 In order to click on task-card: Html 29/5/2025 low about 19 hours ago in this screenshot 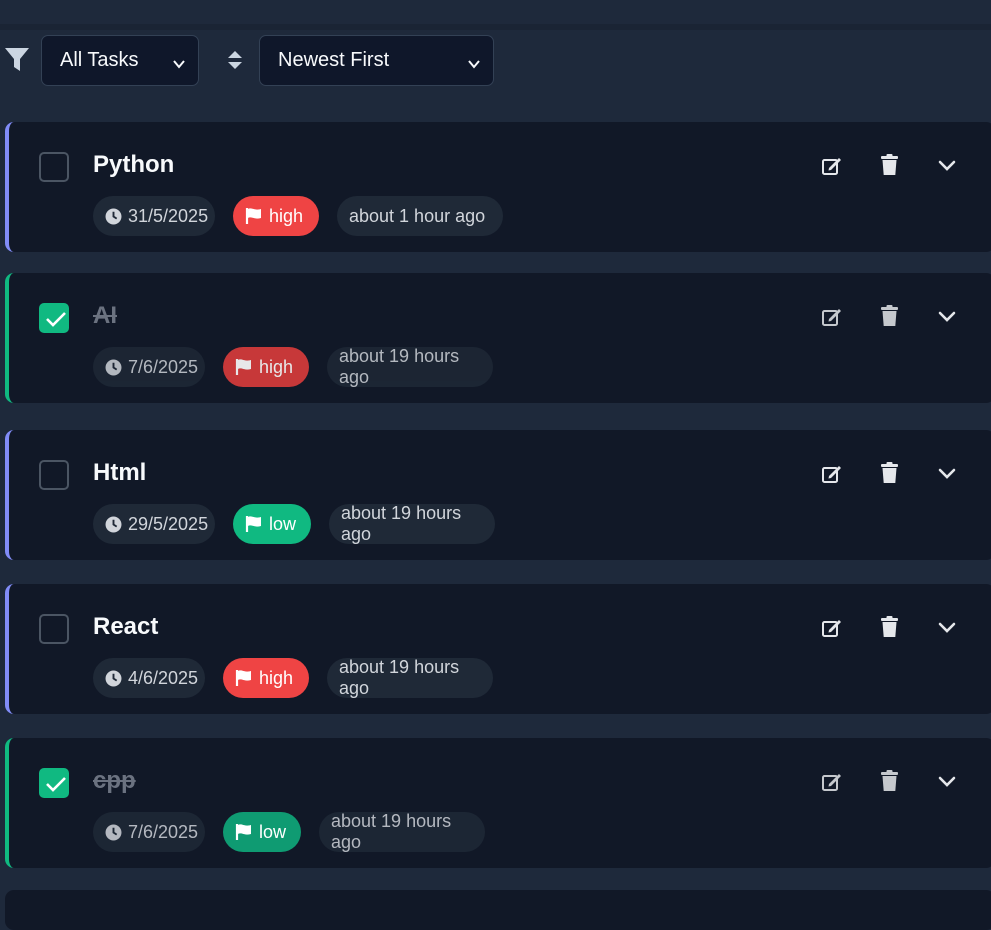, I will do `click(498, 495)`.